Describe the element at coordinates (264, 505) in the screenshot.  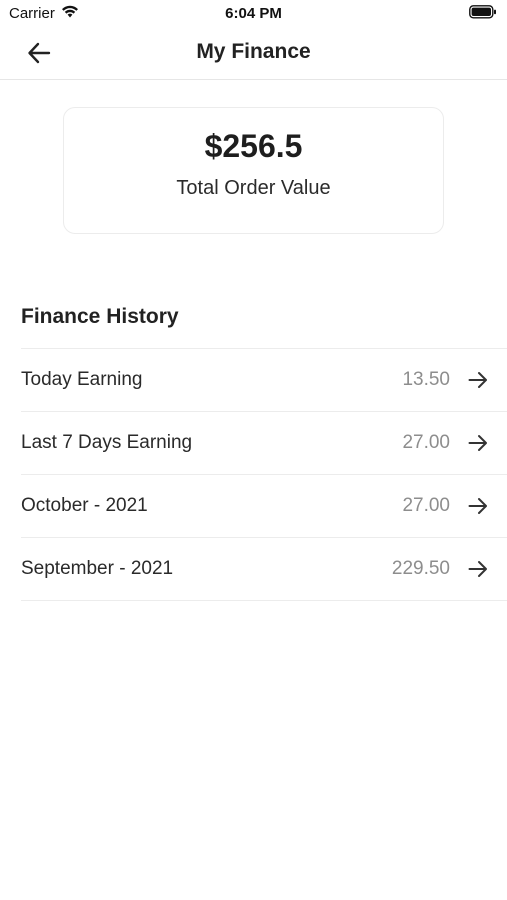
I see `history-row-october-2021: October - 2021 27.00` at that location.